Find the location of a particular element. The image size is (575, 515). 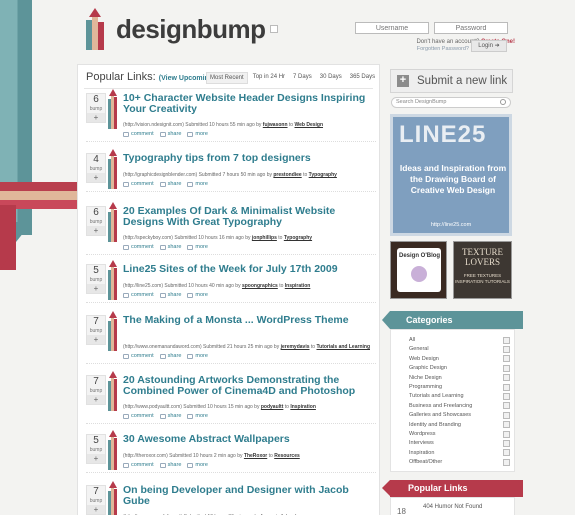

tab-7-days: 7 Days is located at coordinates (302, 78).